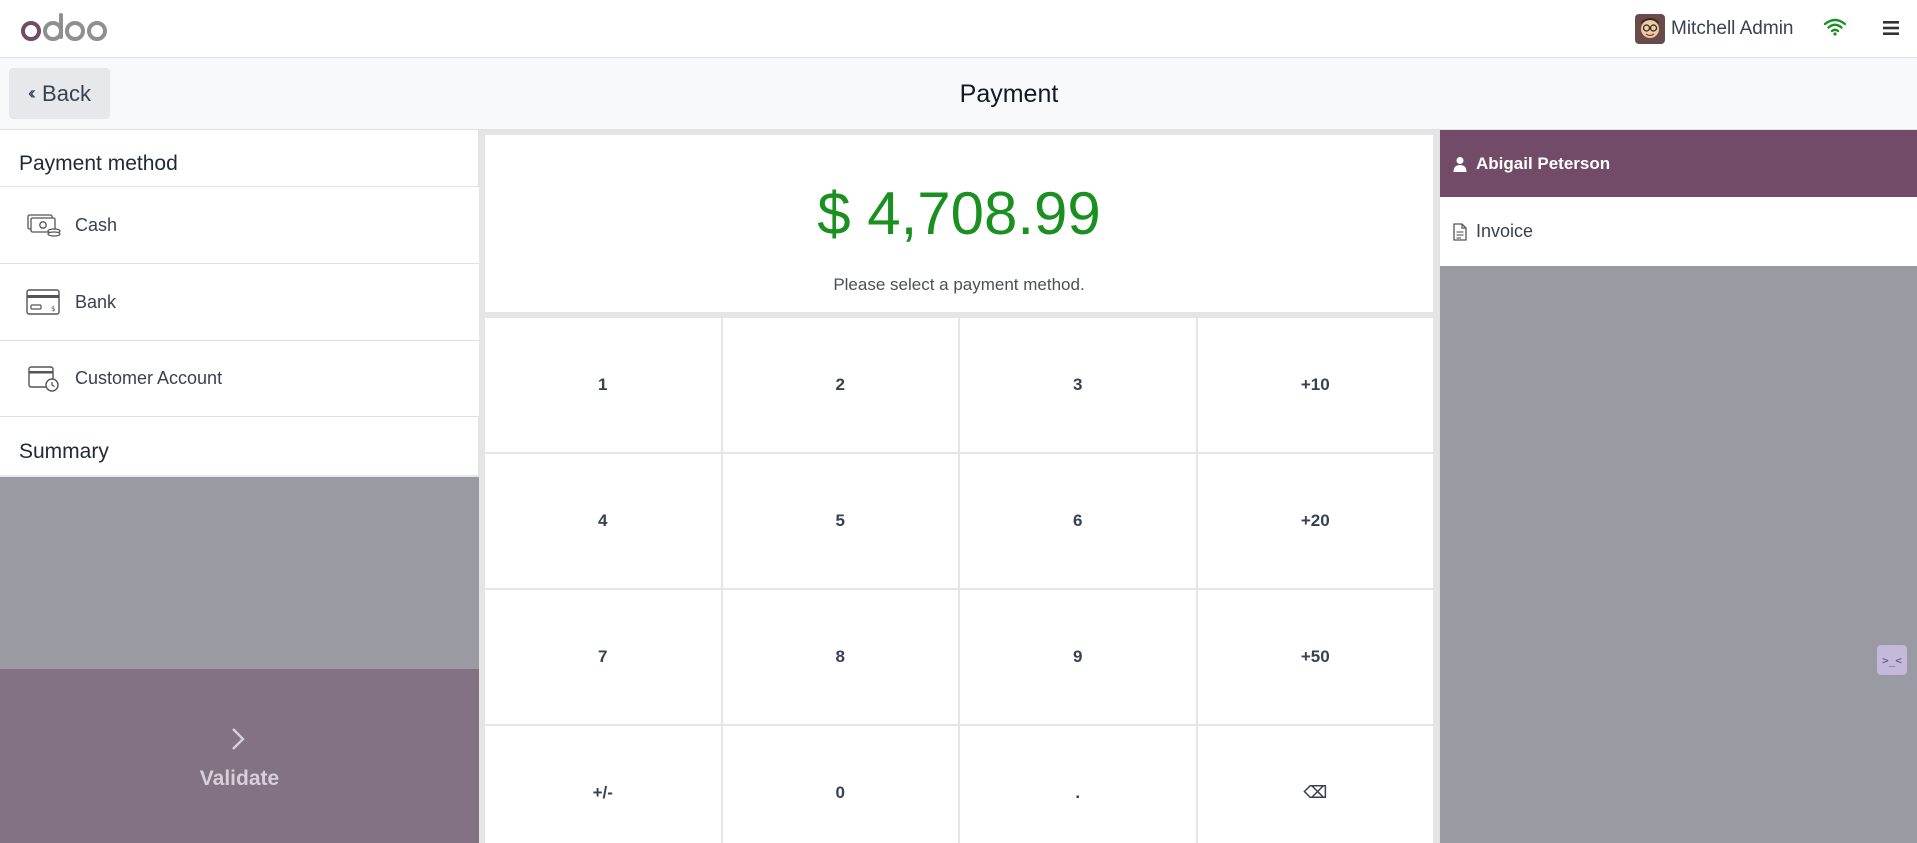 Image resolution: width=1917 pixels, height=843 pixels. What do you see at coordinates (840, 657) in the screenshot?
I see `numpad-key-8: 8` at bounding box center [840, 657].